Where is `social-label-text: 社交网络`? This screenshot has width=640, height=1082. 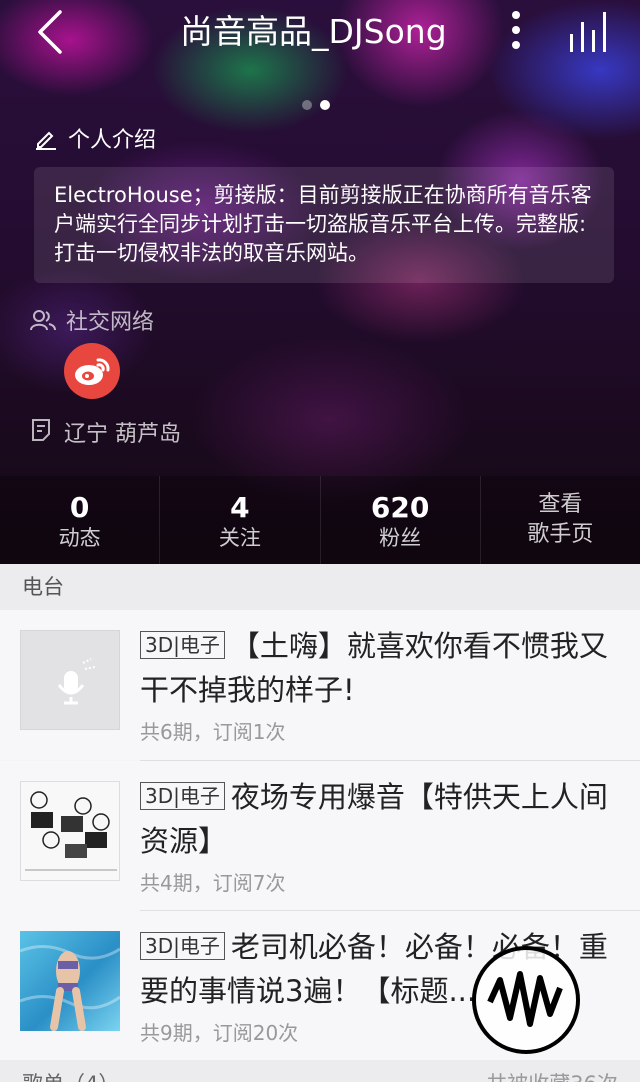 social-label-text: 社交网络 is located at coordinates (110, 322).